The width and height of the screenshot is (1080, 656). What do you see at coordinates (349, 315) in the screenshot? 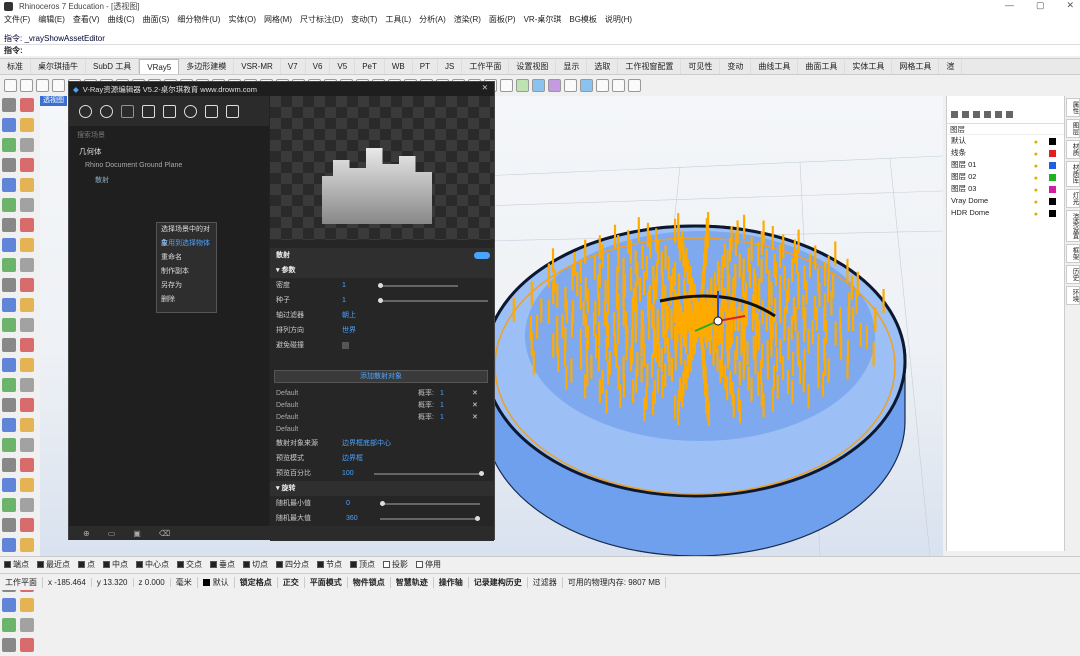
I see `distribution-select: 朝上` at bounding box center [349, 315].